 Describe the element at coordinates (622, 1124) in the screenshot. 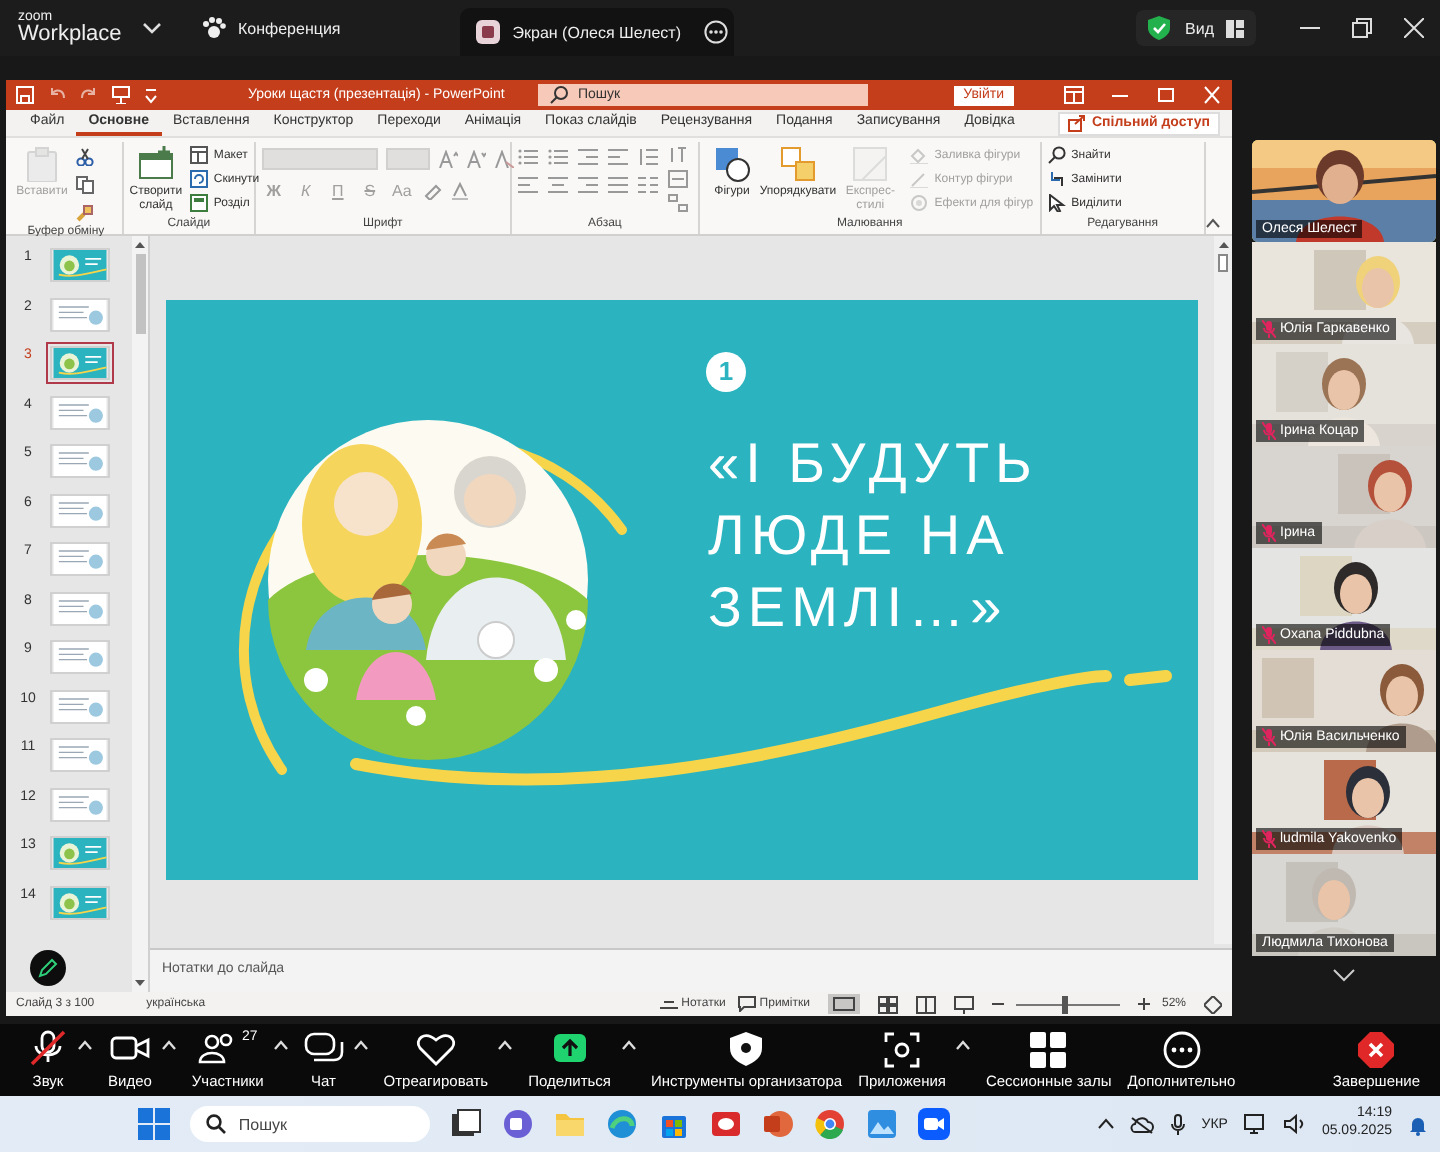

I see `browser-icon` at that location.